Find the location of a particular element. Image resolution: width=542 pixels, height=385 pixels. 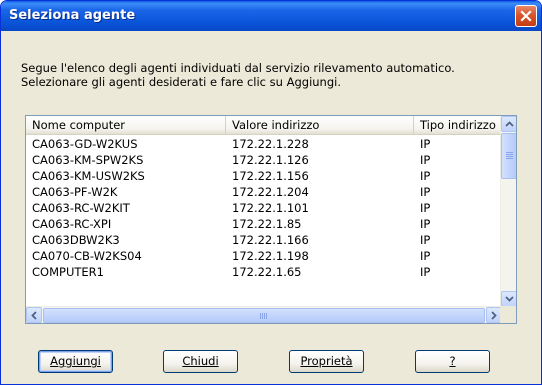

chevron-up-icon is located at coordinates (509, 124).